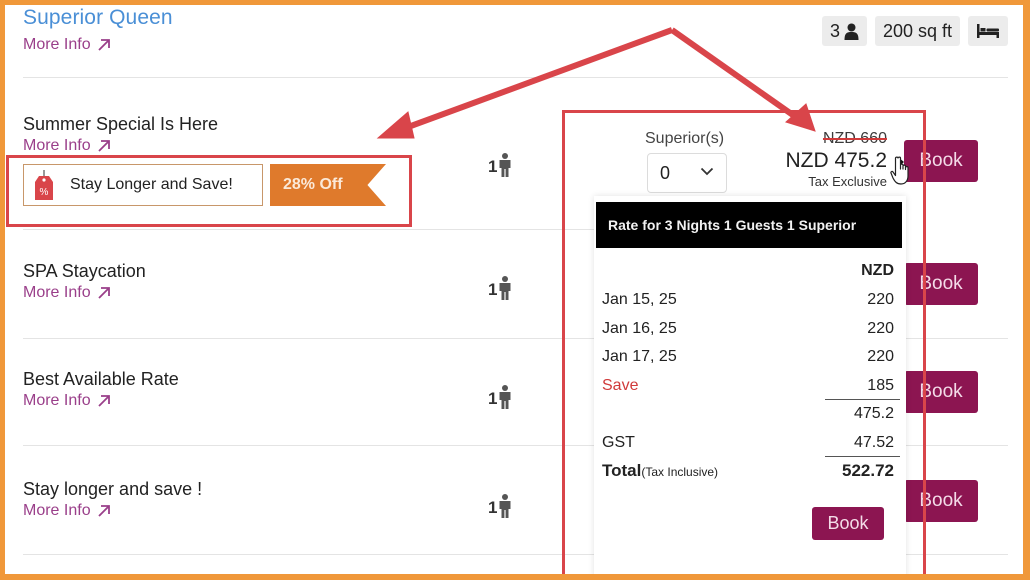  I want to click on original-price: NZD 660, so click(854, 138).